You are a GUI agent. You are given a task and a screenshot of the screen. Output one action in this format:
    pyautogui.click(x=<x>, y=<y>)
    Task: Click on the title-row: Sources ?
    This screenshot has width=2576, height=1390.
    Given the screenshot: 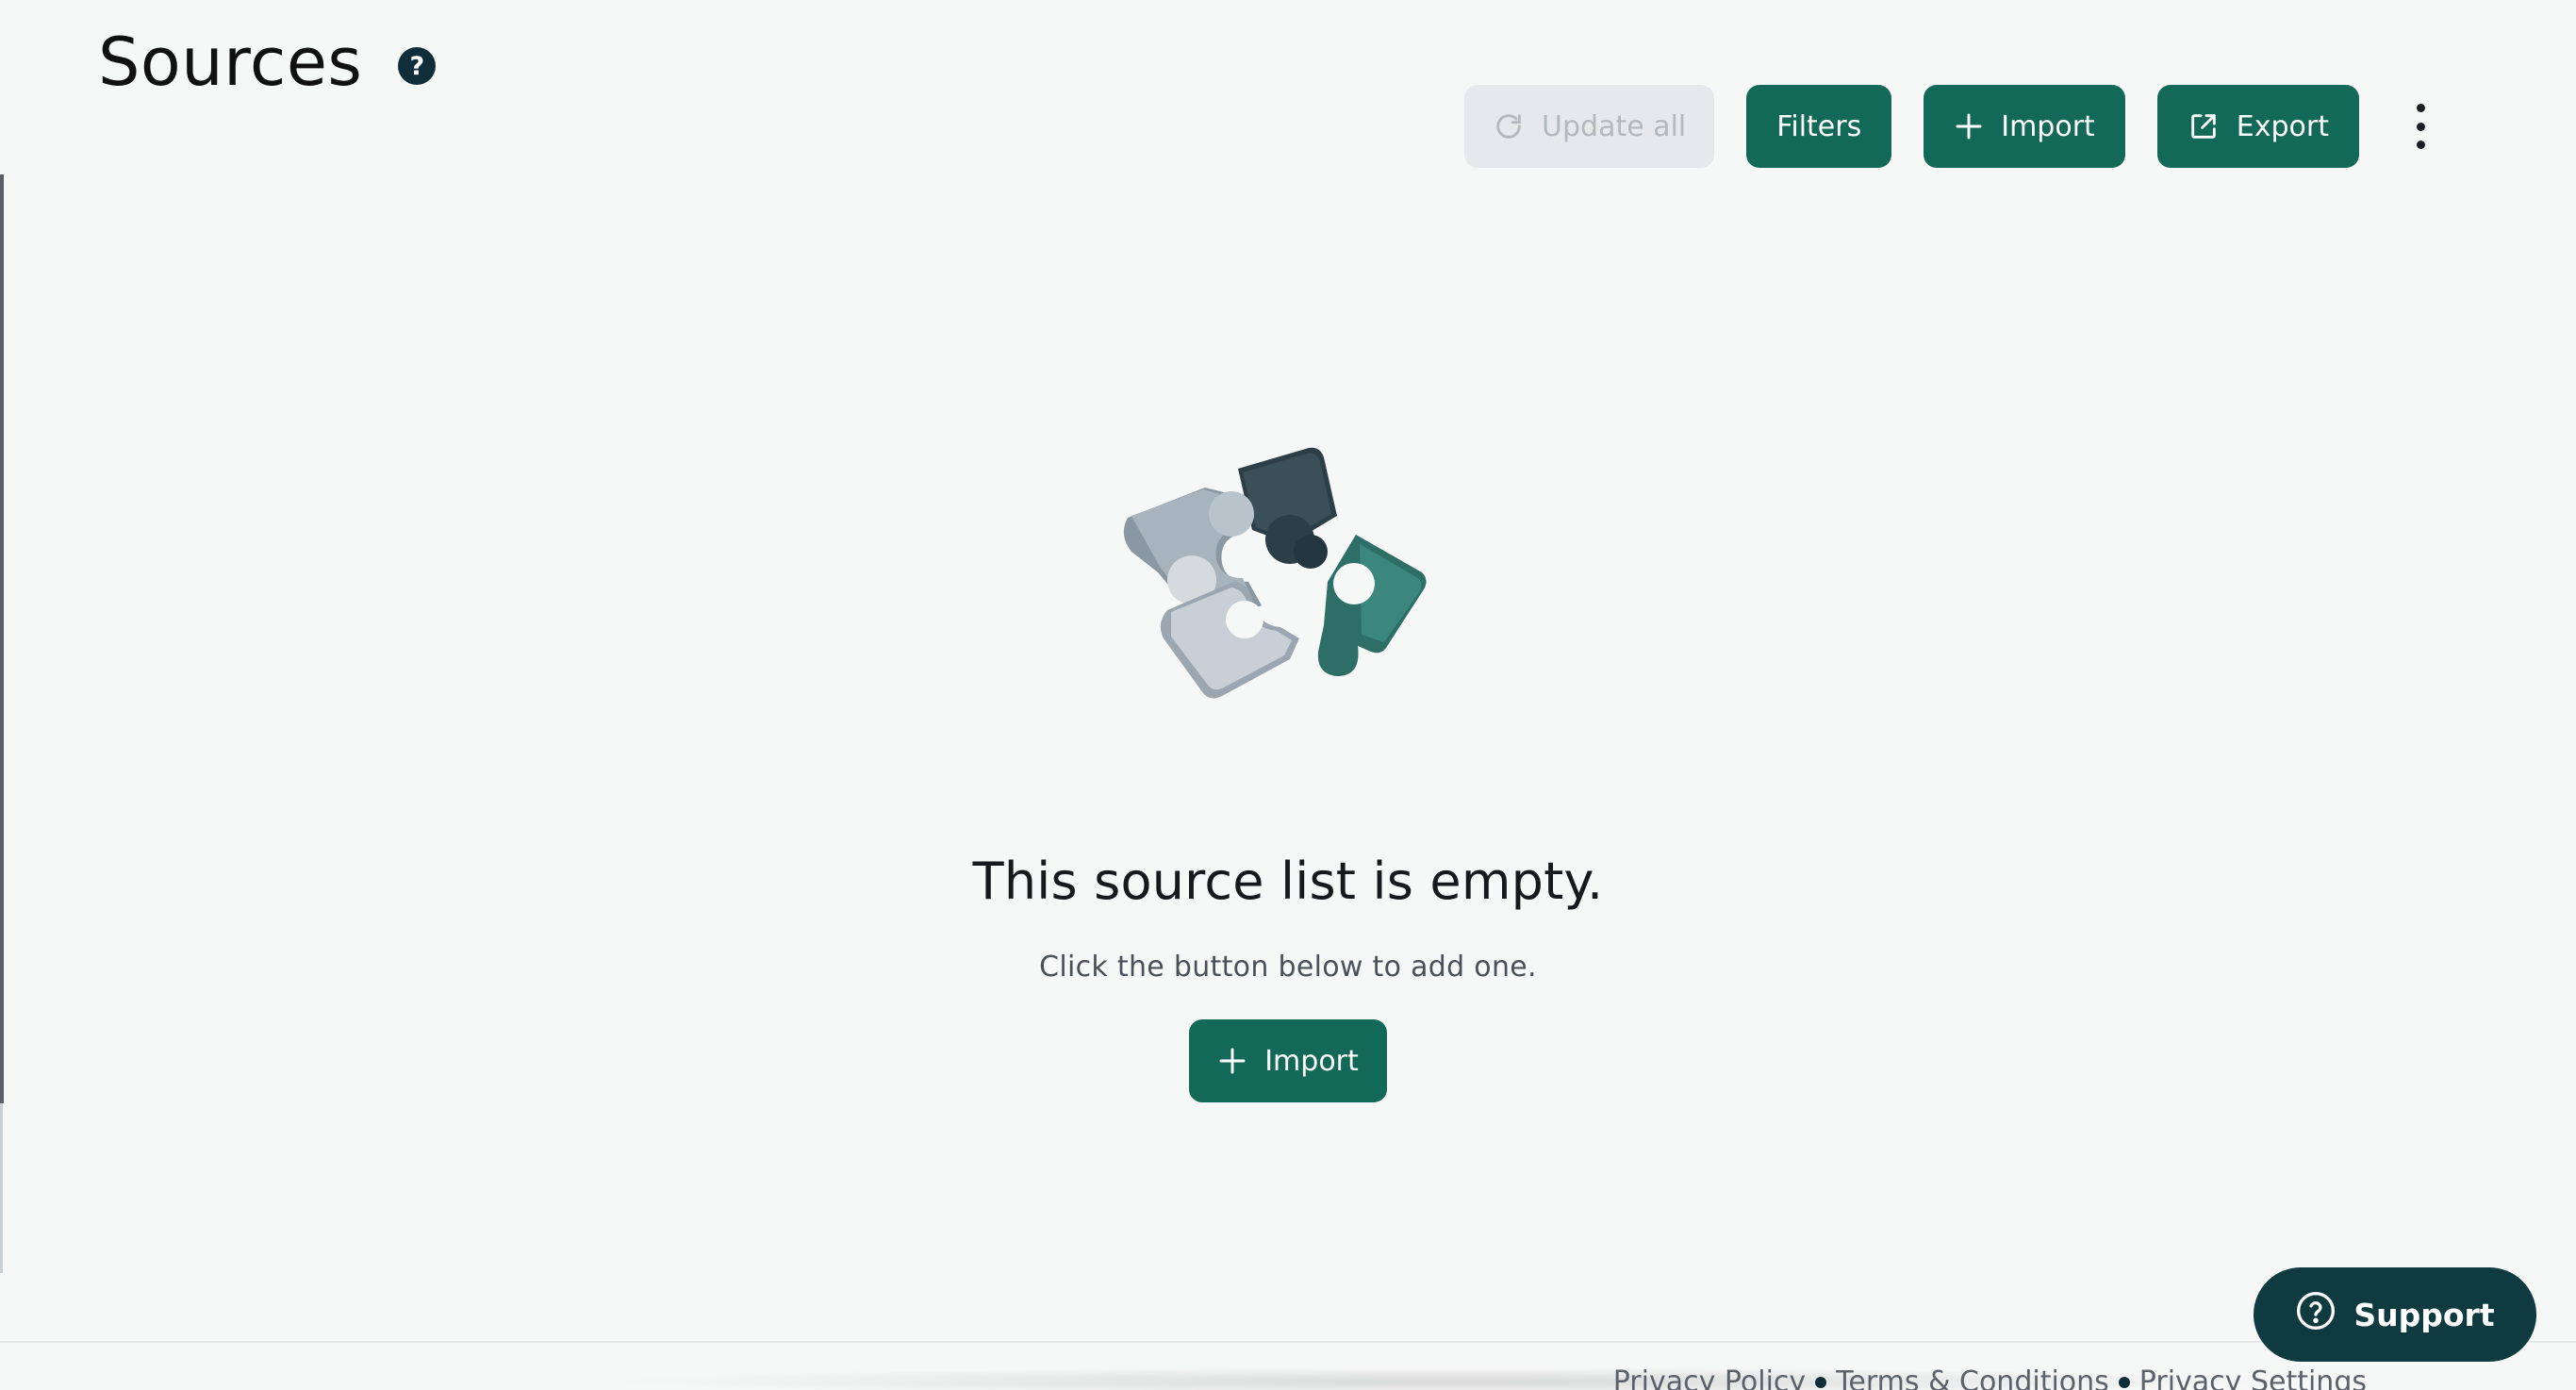 What is the action you would take?
    pyautogui.click(x=267, y=62)
    